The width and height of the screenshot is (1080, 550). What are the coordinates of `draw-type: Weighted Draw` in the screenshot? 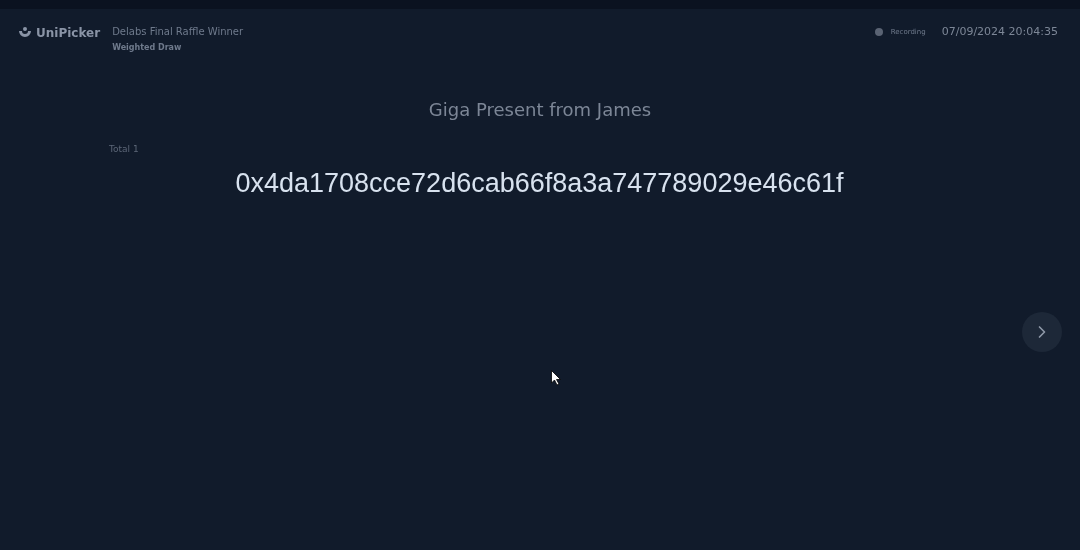 It's located at (147, 48).